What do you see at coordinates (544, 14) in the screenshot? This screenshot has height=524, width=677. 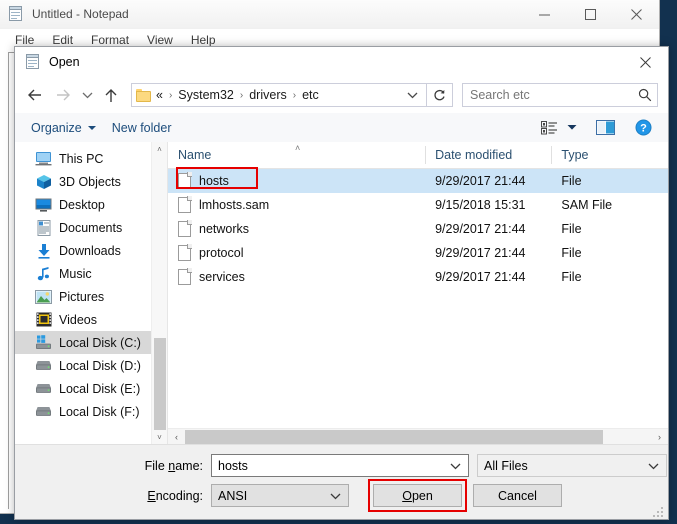 I see `minimize-button` at bounding box center [544, 14].